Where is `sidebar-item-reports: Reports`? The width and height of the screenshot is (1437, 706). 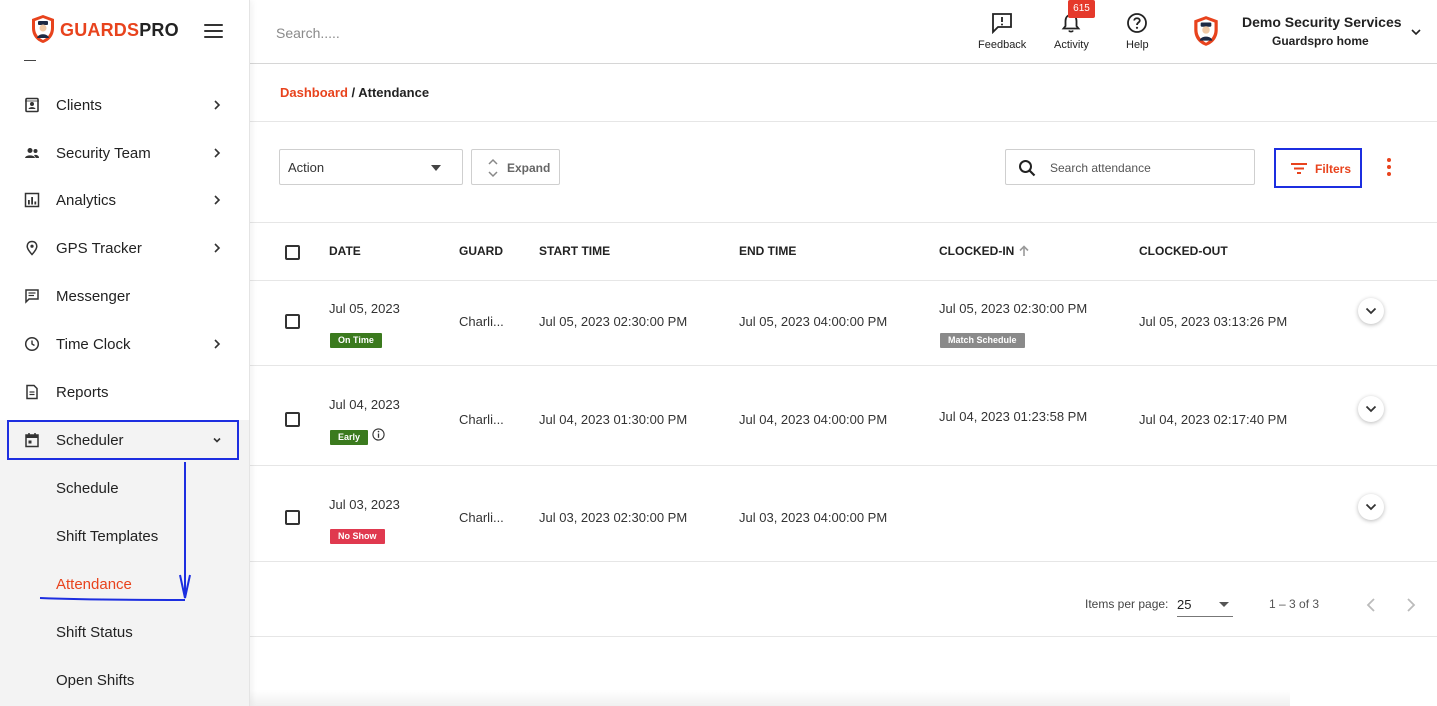 sidebar-item-reports: Reports is located at coordinates (124, 392).